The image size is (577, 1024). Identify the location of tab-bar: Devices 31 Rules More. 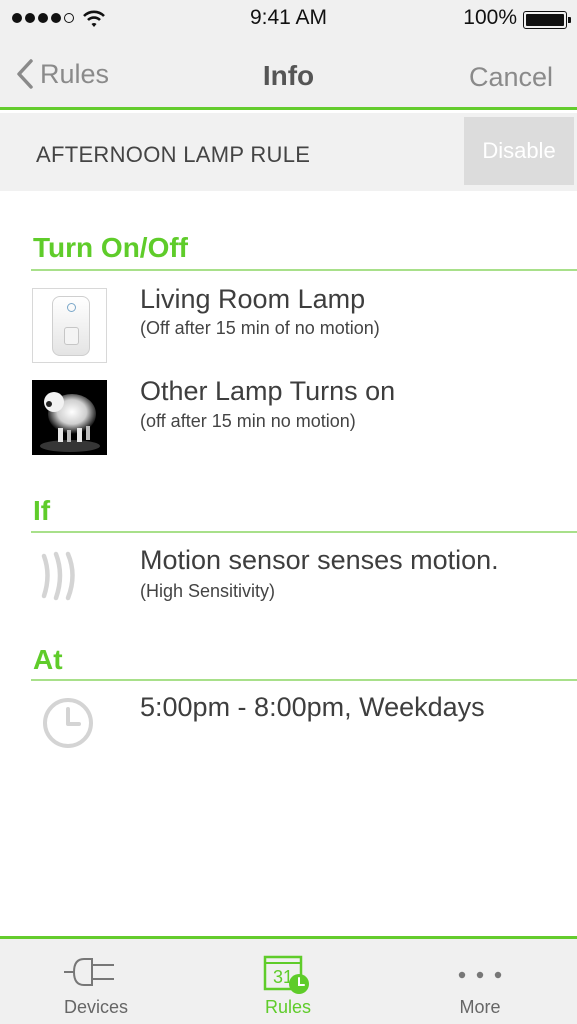
(288, 980).